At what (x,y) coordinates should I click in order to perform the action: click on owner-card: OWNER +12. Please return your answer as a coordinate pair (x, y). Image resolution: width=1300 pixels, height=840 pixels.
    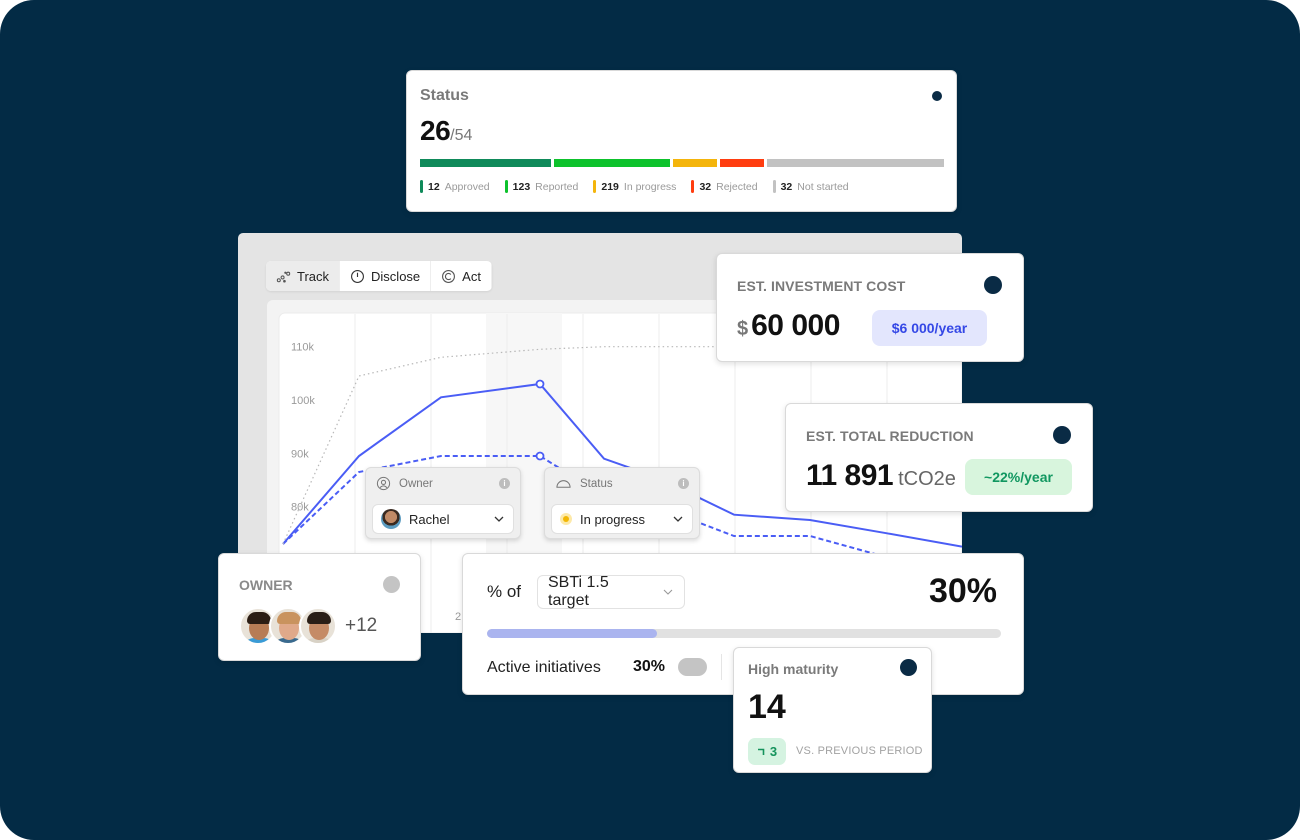
    Looking at the image, I should click on (319, 607).